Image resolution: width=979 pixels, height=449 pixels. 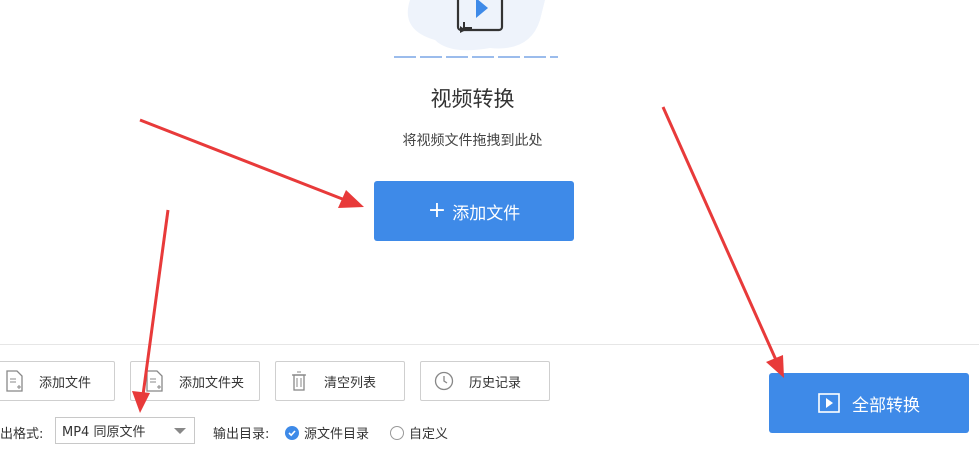 What do you see at coordinates (104, 432) in the screenshot?
I see `output-format-value: MP4 同原文件` at bounding box center [104, 432].